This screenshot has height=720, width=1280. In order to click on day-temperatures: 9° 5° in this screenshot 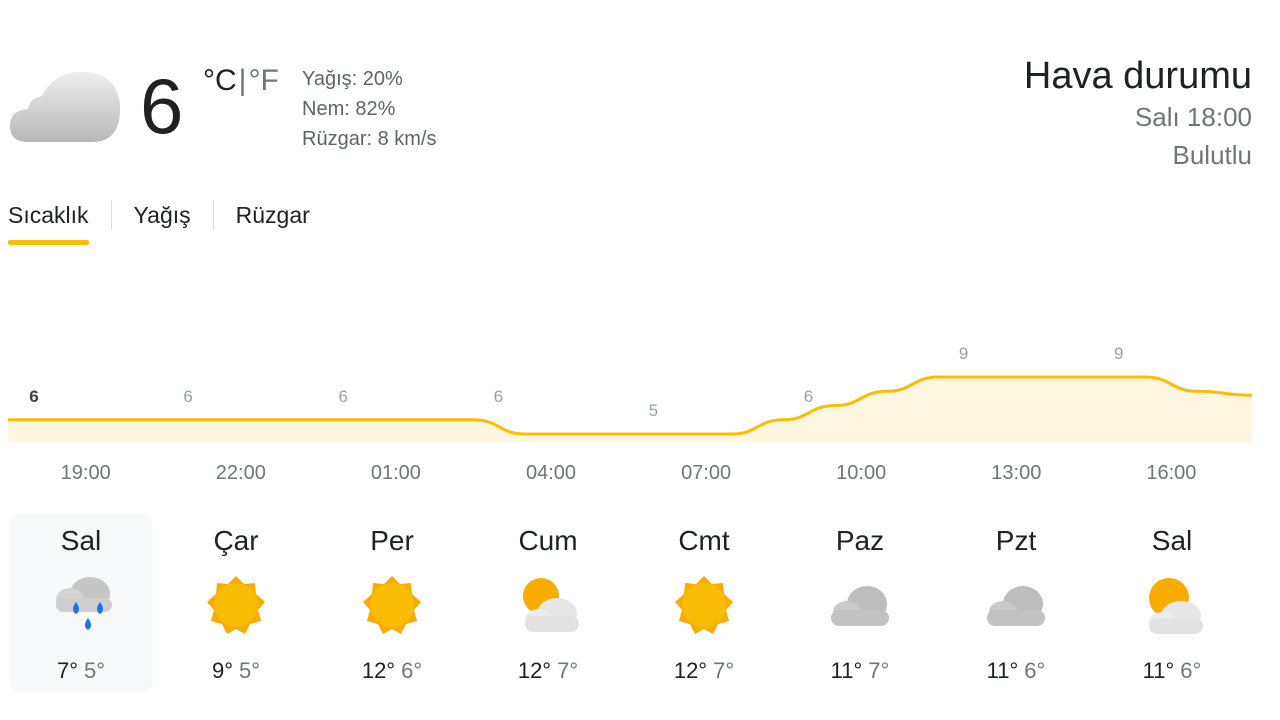, I will do `click(236, 671)`.